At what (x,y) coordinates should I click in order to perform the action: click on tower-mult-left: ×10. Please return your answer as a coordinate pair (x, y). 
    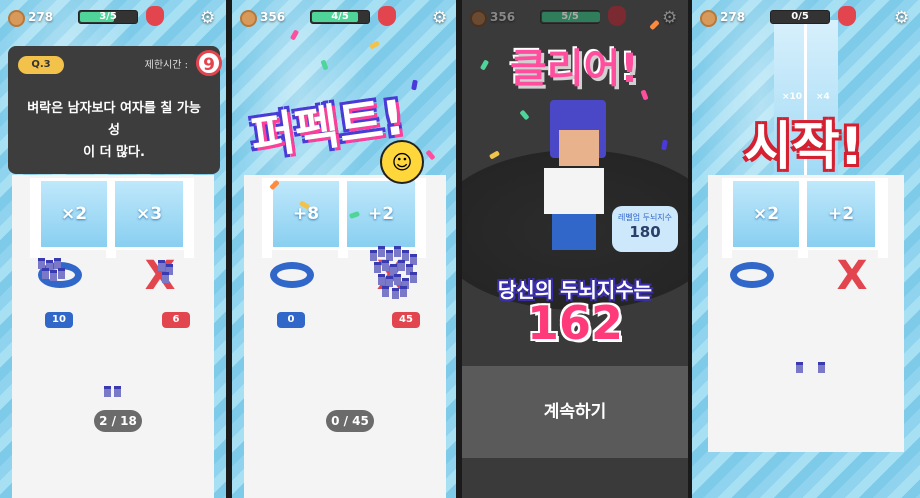
    Looking at the image, I should click on (792, 97).